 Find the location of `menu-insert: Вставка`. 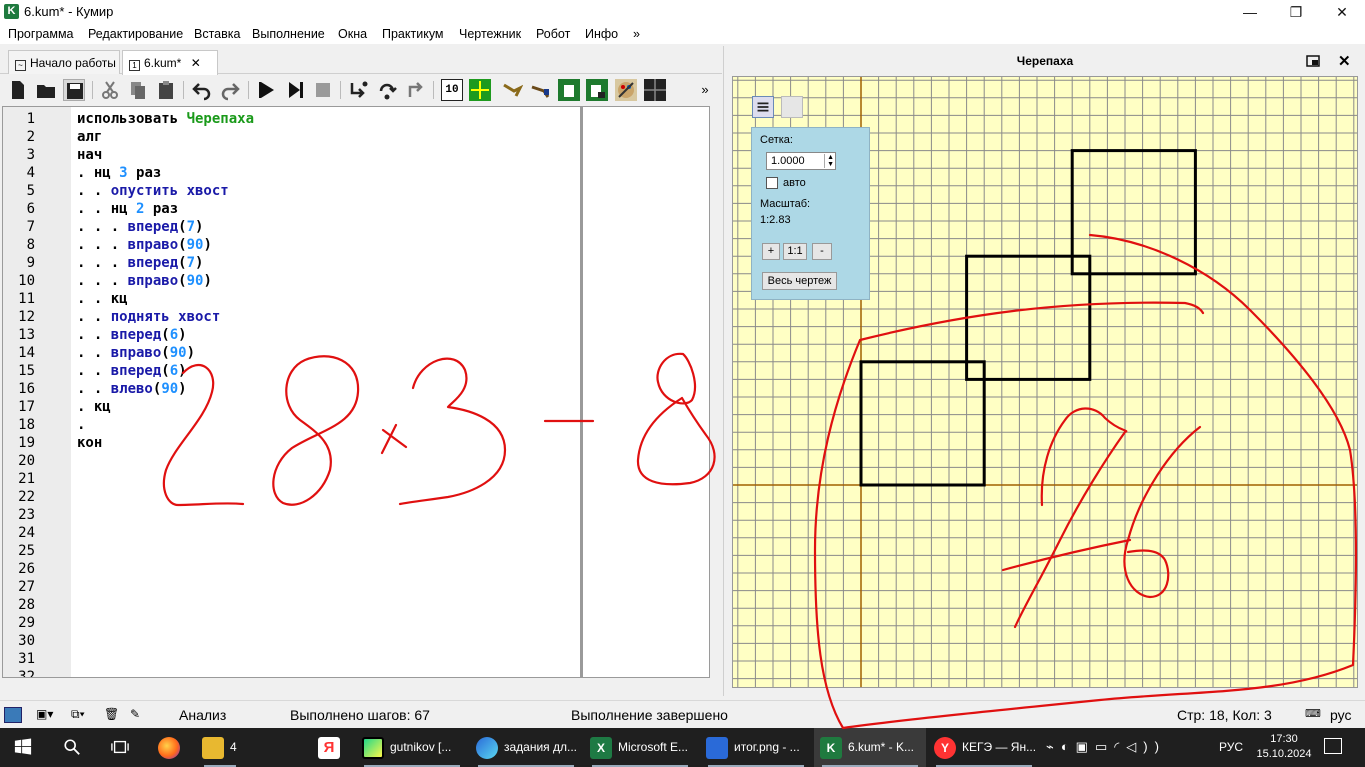

menu-insert: Вставка is located at coordinates (217, 34).